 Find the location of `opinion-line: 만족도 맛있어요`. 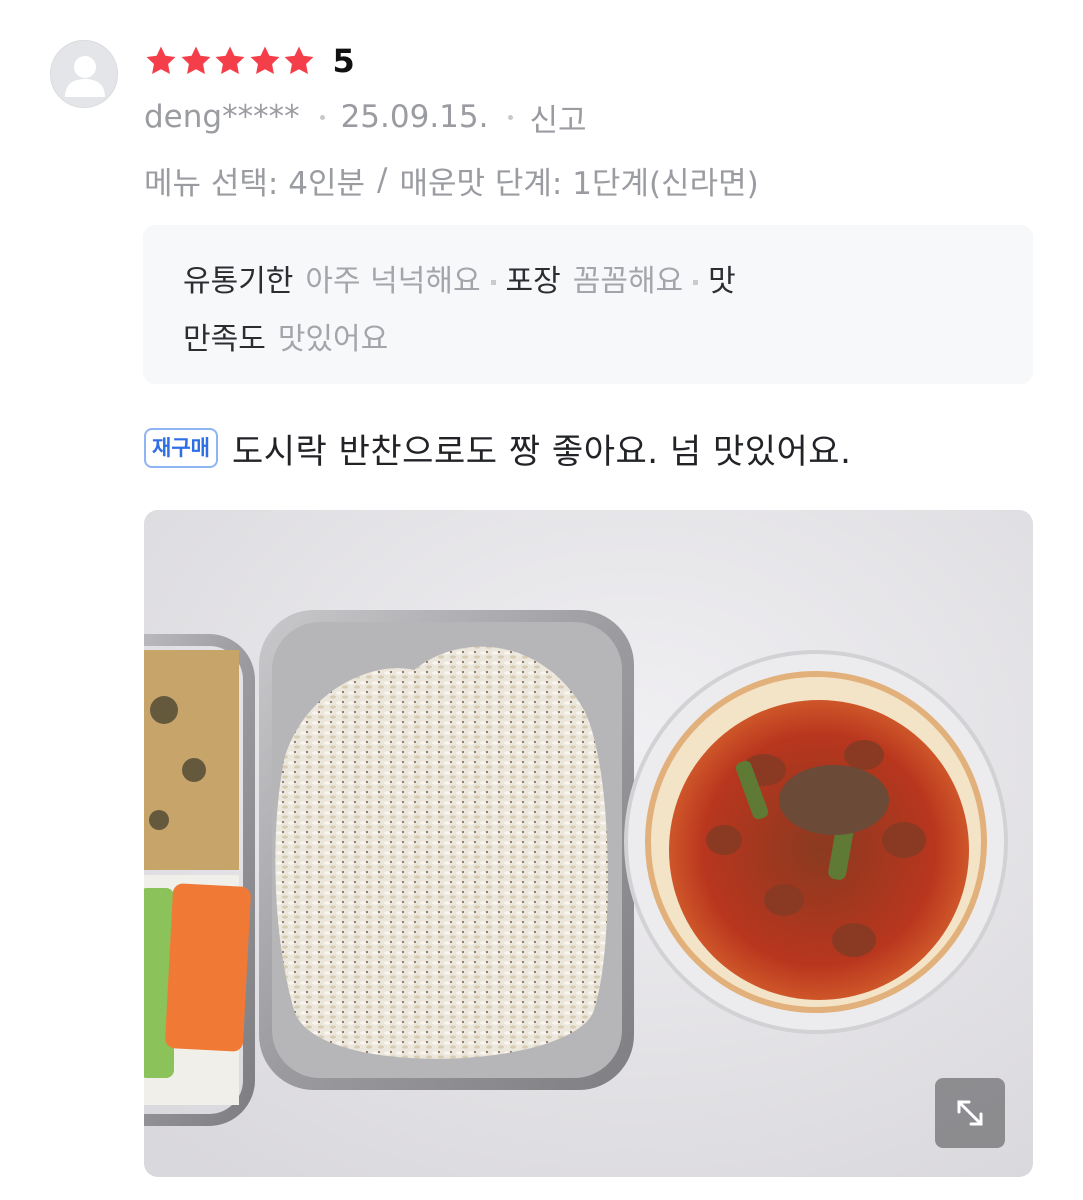

opinion-line: 만족도 맛있어요 is located at coordinates (588, 340).